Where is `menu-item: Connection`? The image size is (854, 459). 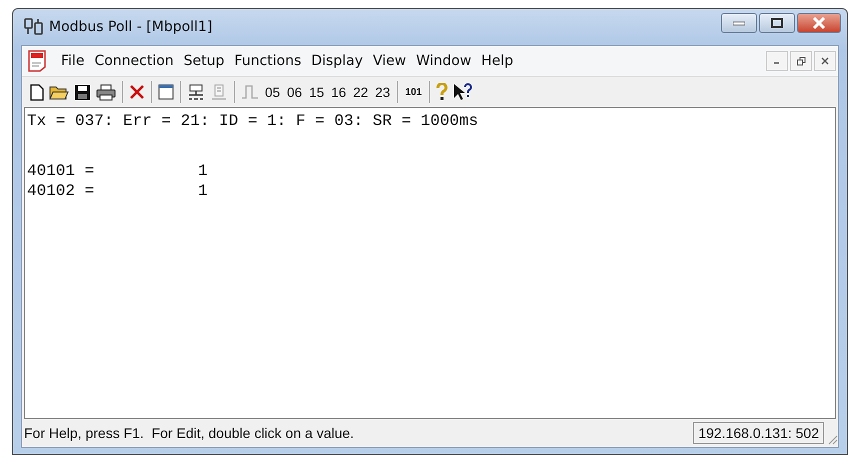
menu-item: Connection is located at coordinates (134, 61).